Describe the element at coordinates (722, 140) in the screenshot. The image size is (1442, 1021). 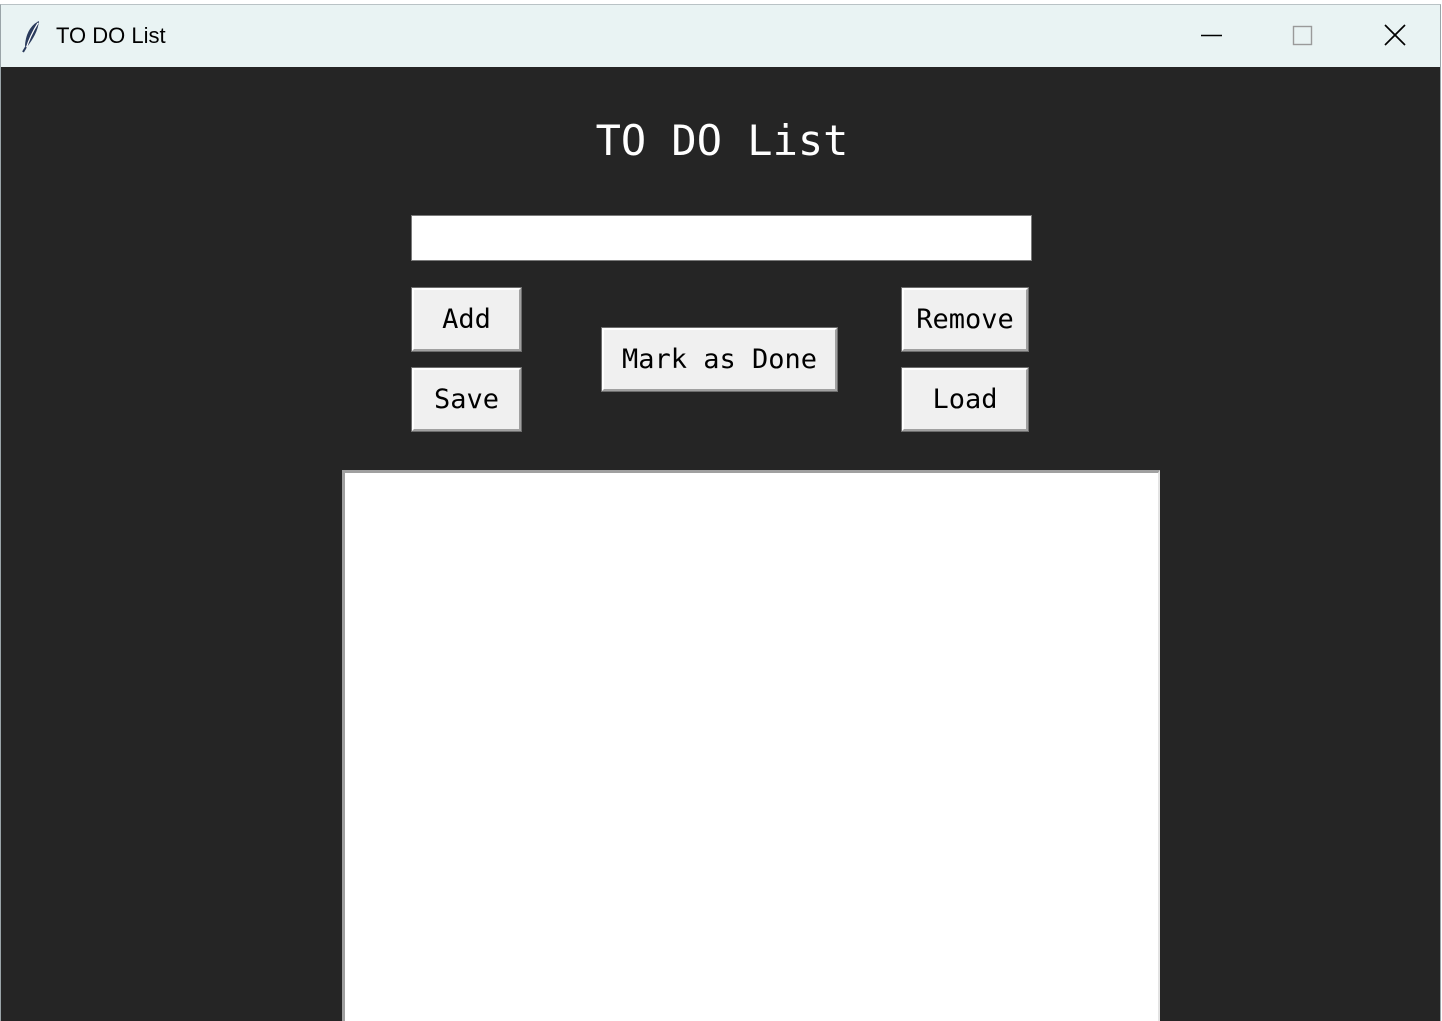
I see `page-title: TO DO List` at that location.